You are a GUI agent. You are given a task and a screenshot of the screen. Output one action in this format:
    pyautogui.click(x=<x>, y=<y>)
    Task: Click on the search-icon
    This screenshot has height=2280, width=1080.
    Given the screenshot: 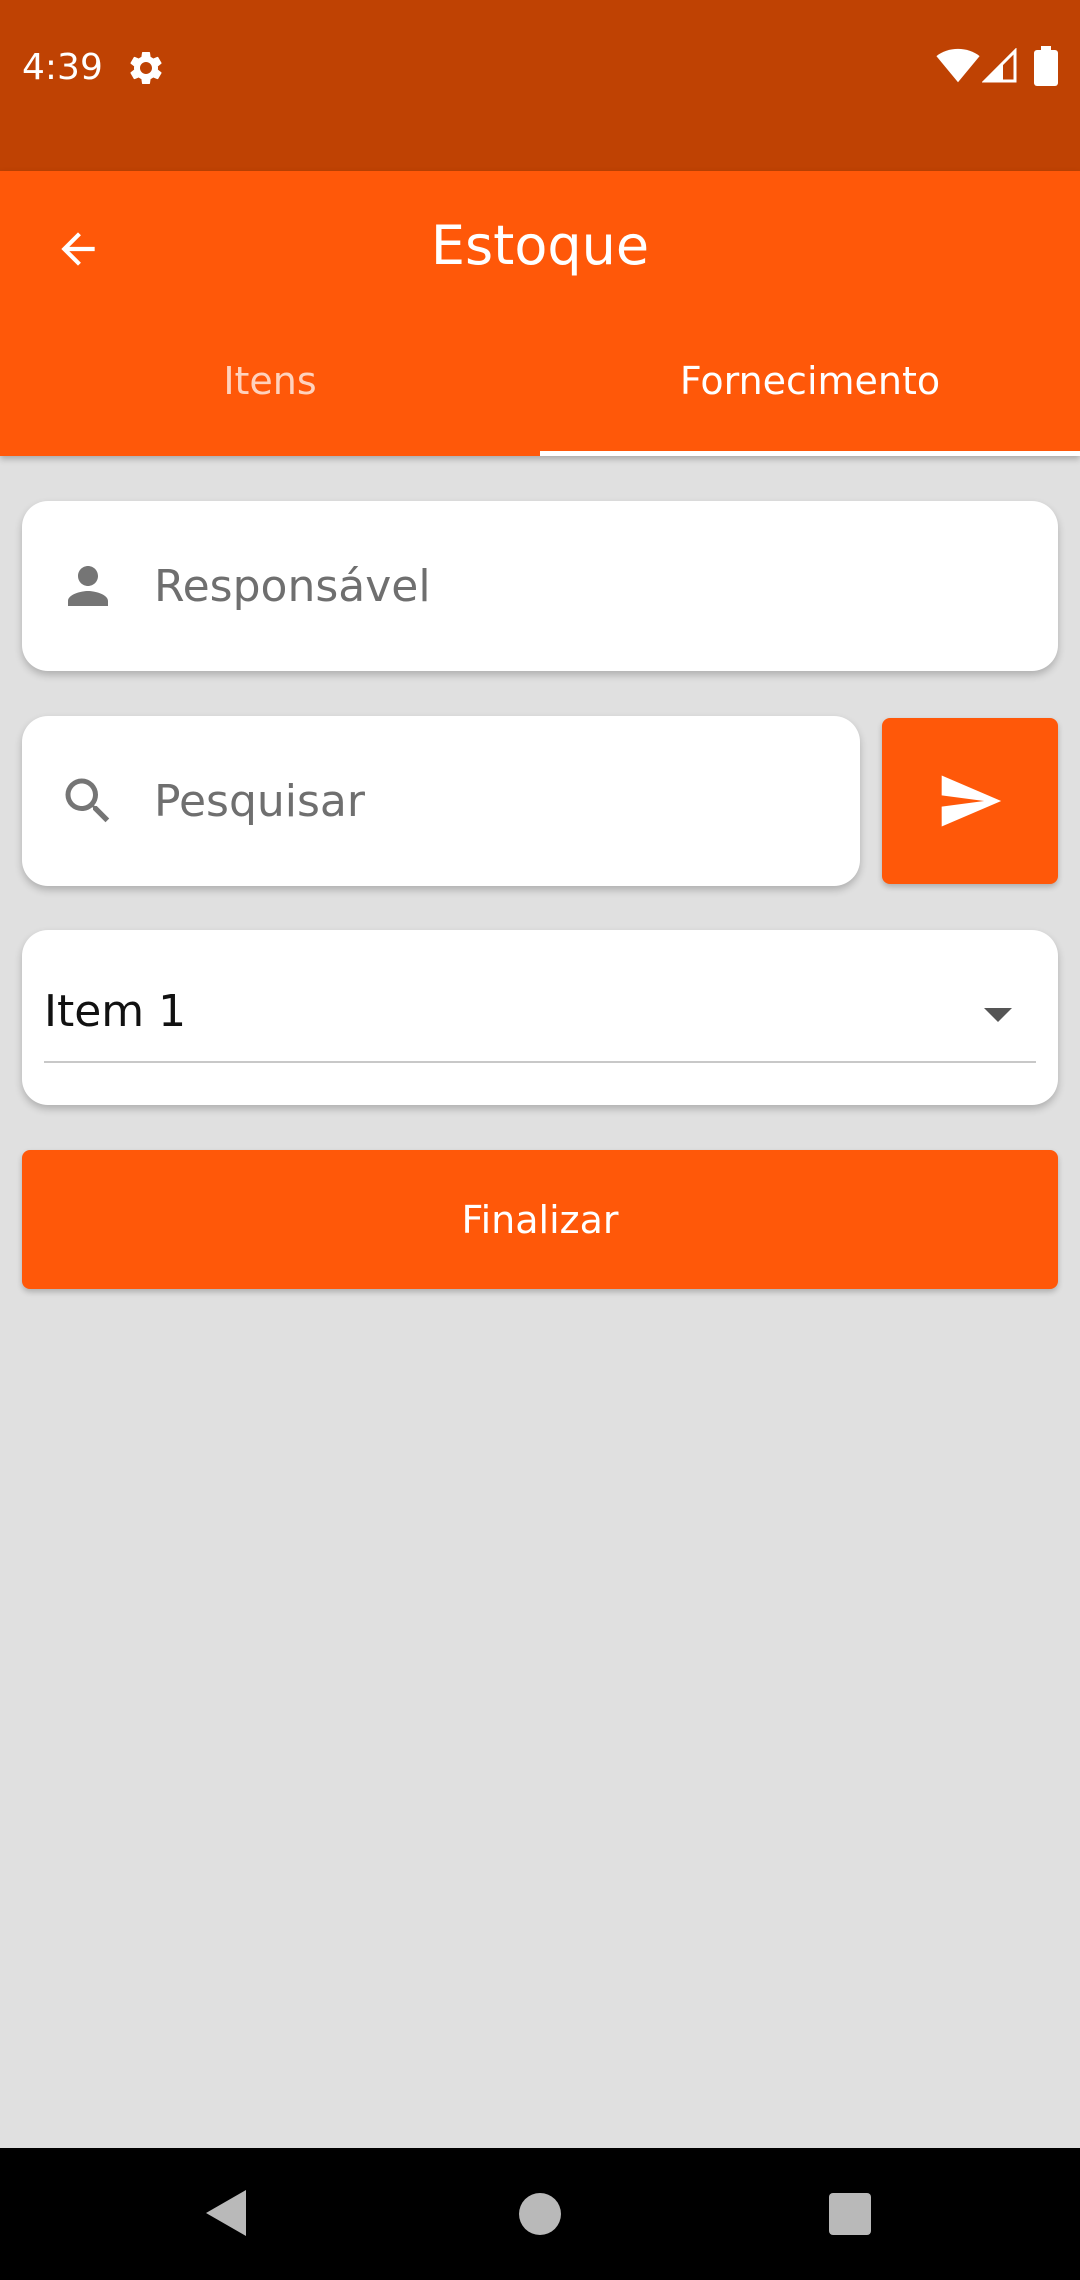 What is the action you would take?
    pyautogui.click(x=87, y=800)
    